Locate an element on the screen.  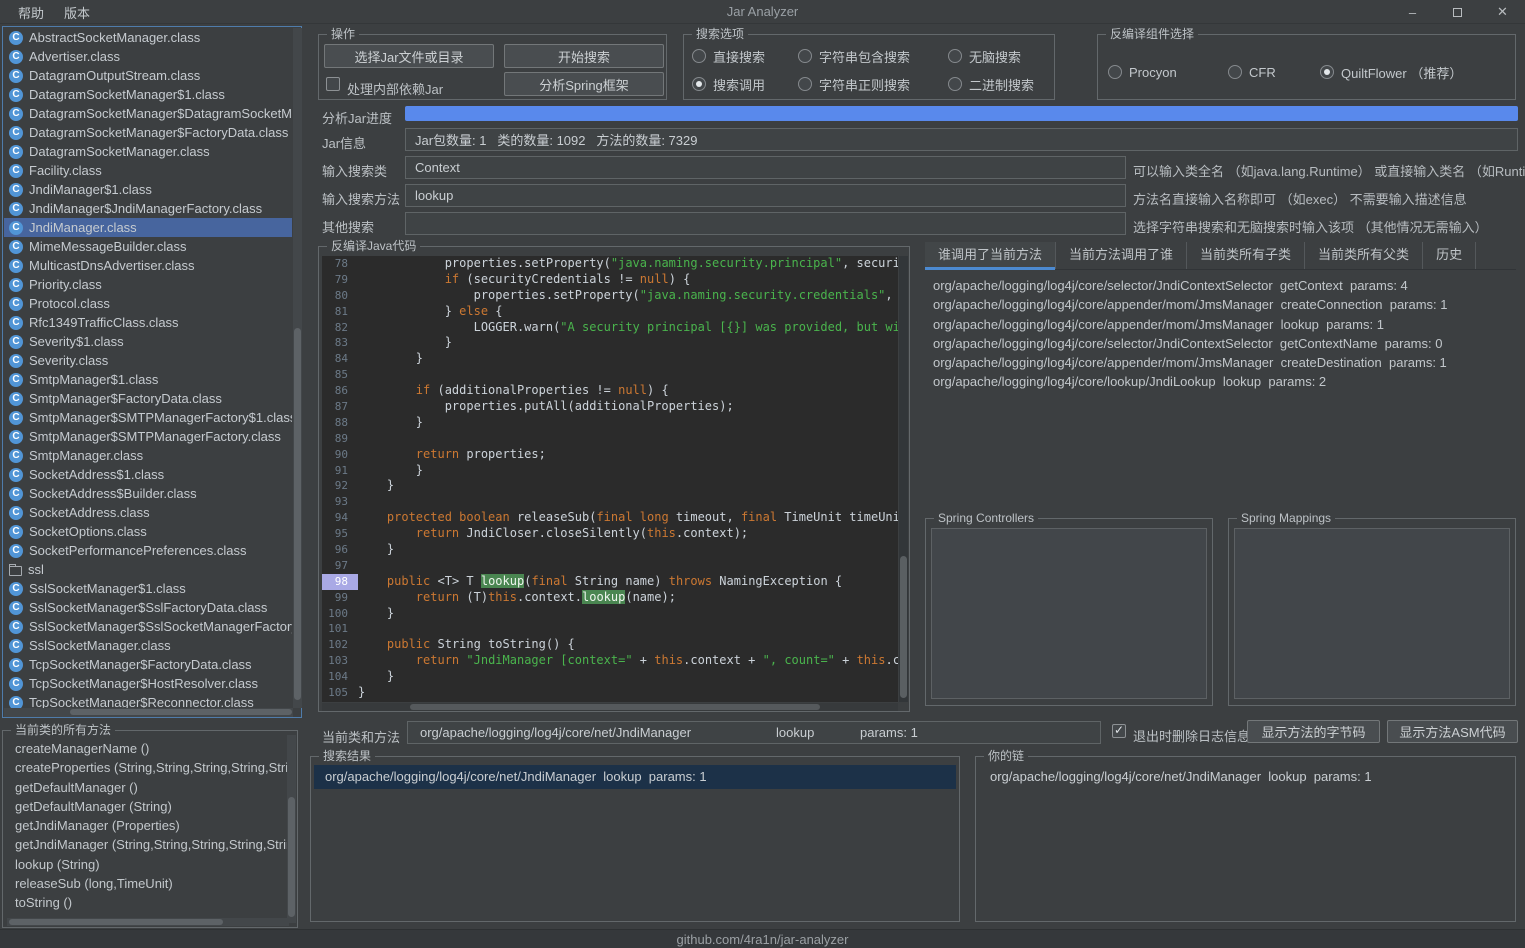
delete-log-checkbox is located at coordinates (1119, 730).